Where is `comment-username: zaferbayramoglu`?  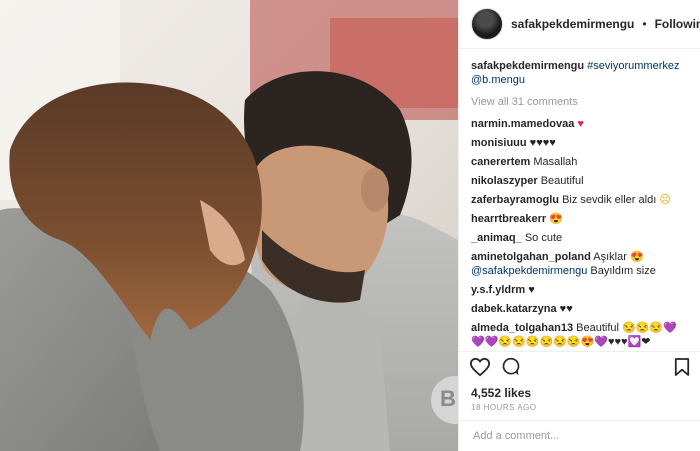 comment-username: zaferbayramoglu is located at coordinates (515, 200).